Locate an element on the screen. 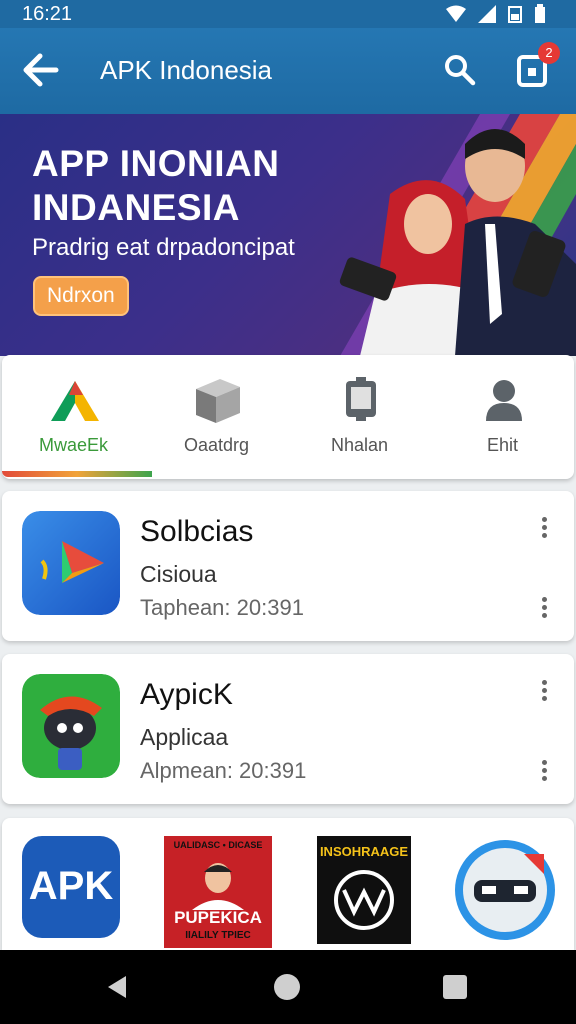 The image size is (576, 1024). banner-people-illustration is located at coordinates (457, 242).